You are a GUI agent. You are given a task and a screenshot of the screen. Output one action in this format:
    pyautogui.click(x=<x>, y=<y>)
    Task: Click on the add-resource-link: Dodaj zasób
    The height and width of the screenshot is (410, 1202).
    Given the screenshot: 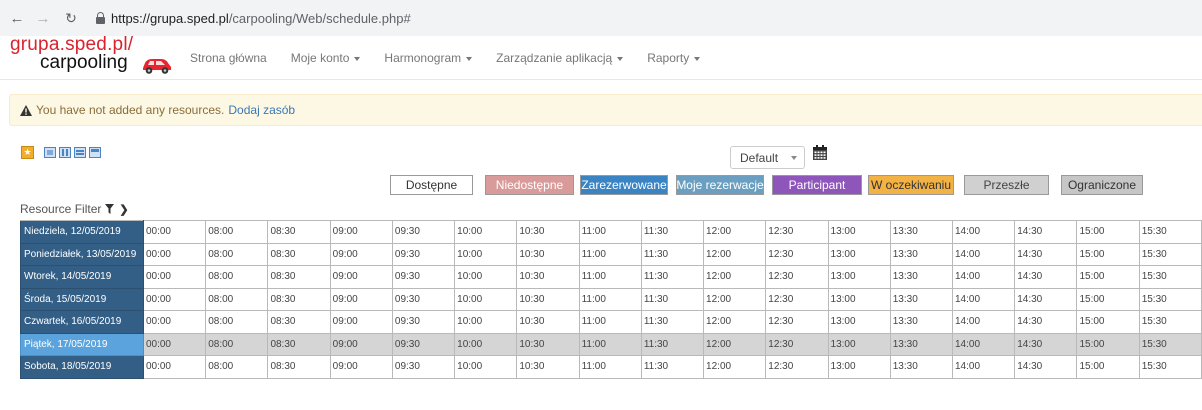 What is the action you would take?
    pyautogui.click(x=261, y=110)
    